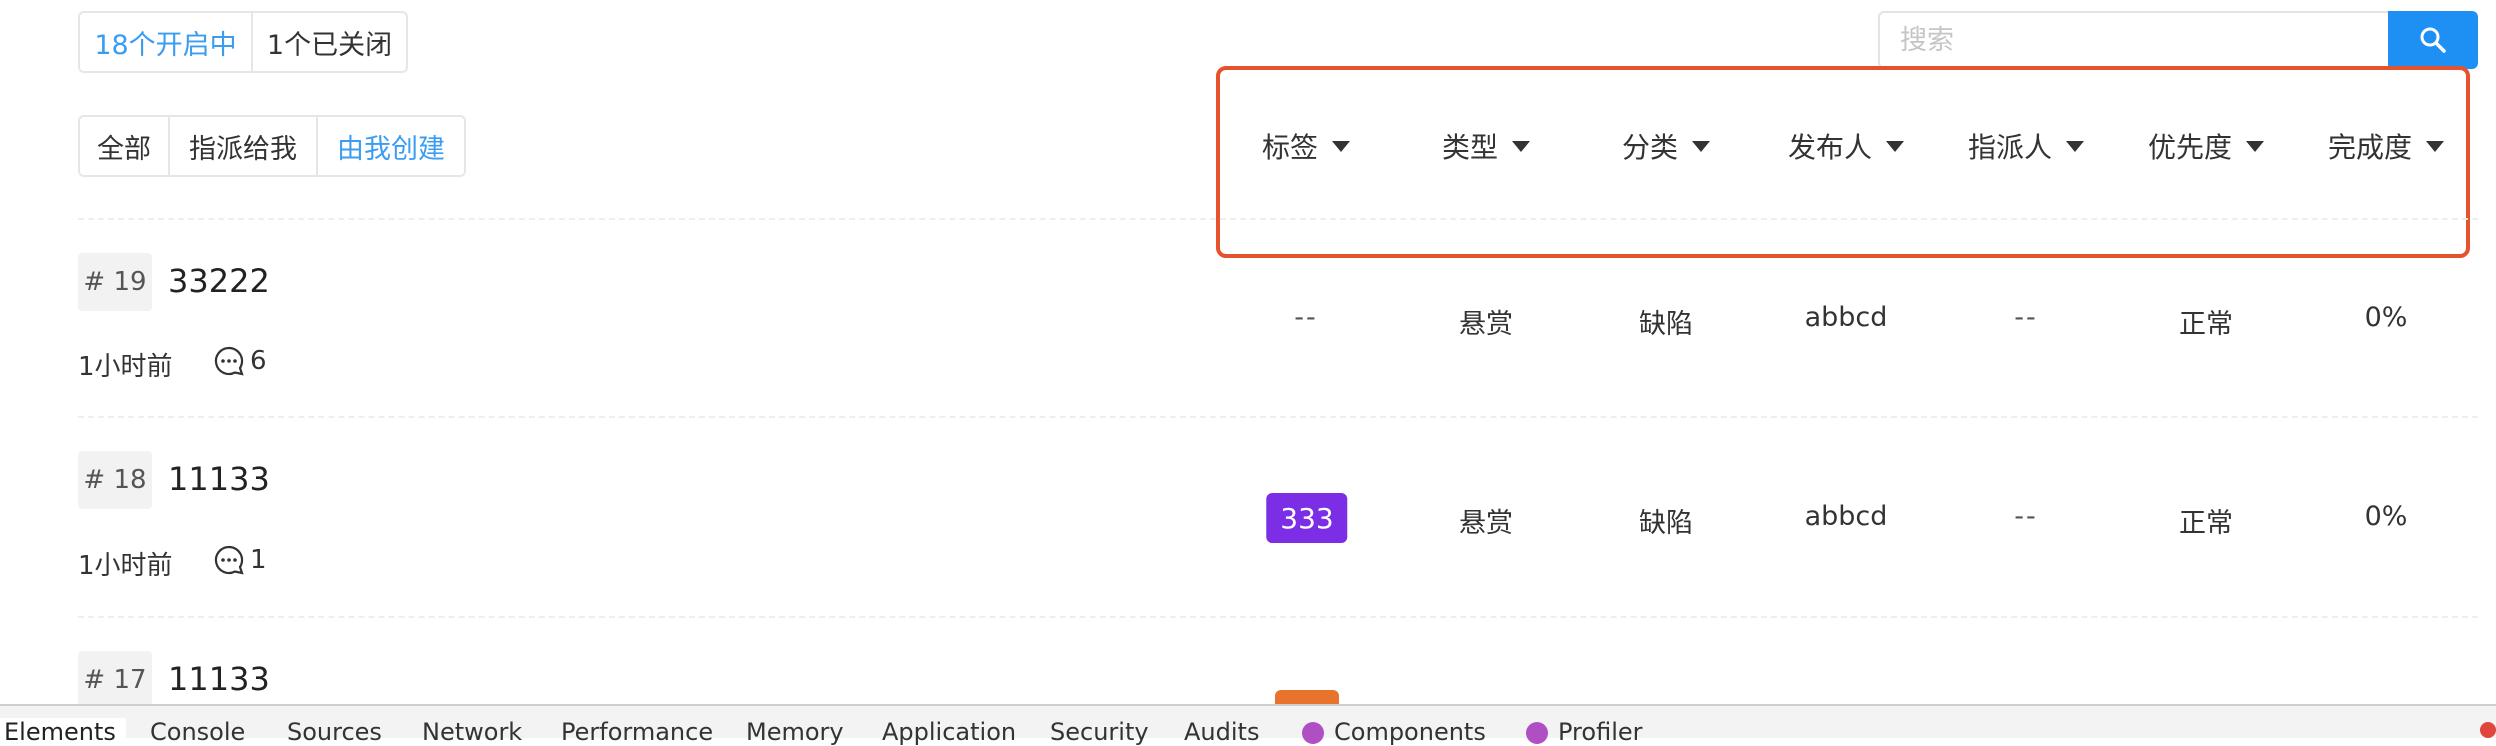 Image resolution: width=2496 pixels, height=746 pixels. What do you see at coordinates (166, 42) in the screenshot?
I see `tab-open: 18个开启中` at bounding box center [166, 42].